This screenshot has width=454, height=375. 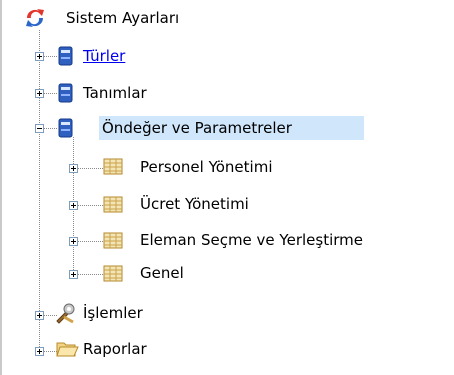 What do you see at coordinates (231, 128) in the screenshot?
I see `tree-item-label: Öndeğer ve Parametreler` at bounding box center [231, 128].